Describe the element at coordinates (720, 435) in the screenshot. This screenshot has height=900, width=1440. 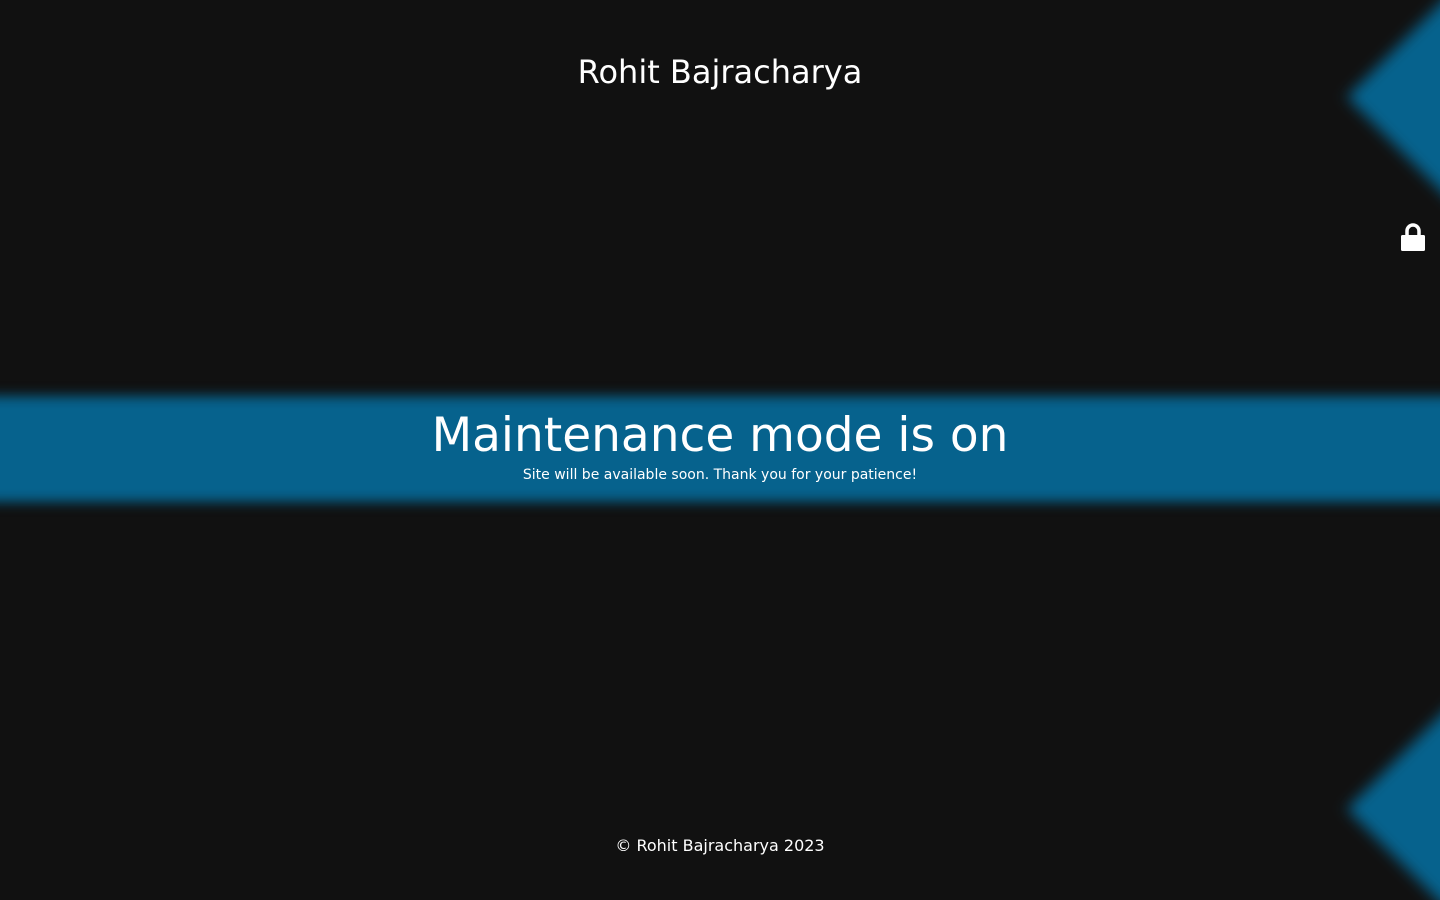
I see `maintenance-heading: Maintenance mode is on` at that location.